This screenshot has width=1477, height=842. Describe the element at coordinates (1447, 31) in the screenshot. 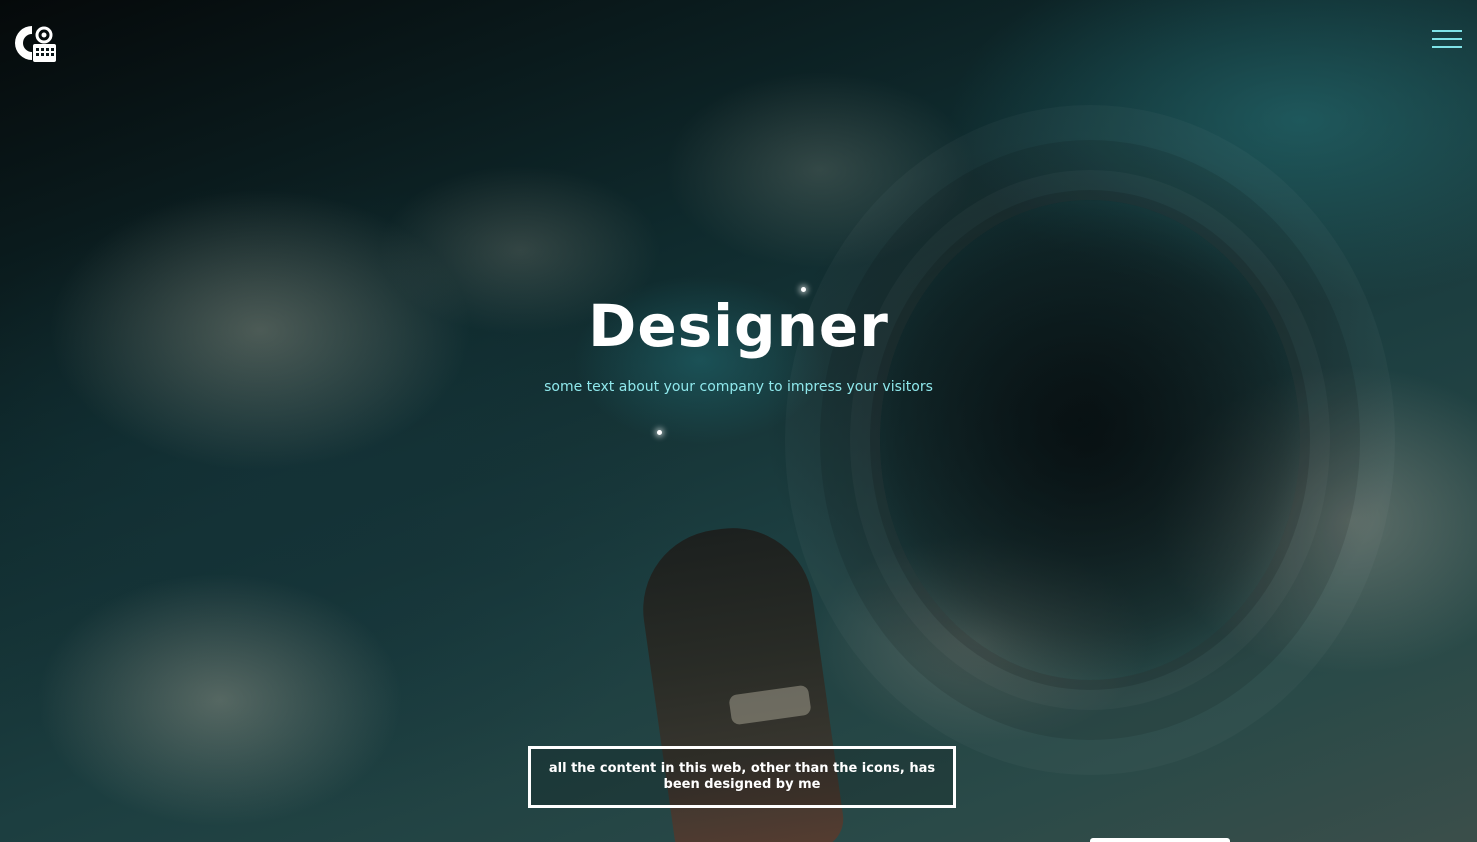

I see `hamburger-menu-icon-bar-top` at that location.